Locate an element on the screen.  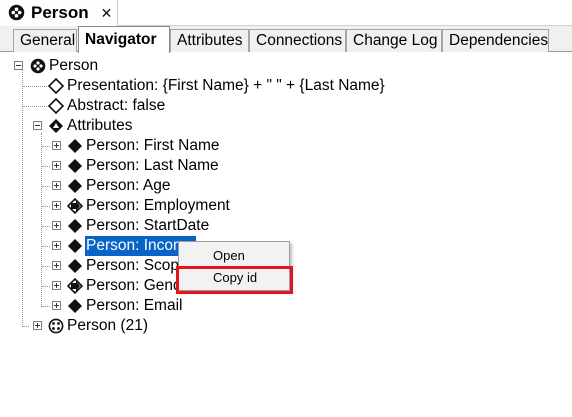
editor-tab-person: Person ✕ is located at coordinates (59, 13).